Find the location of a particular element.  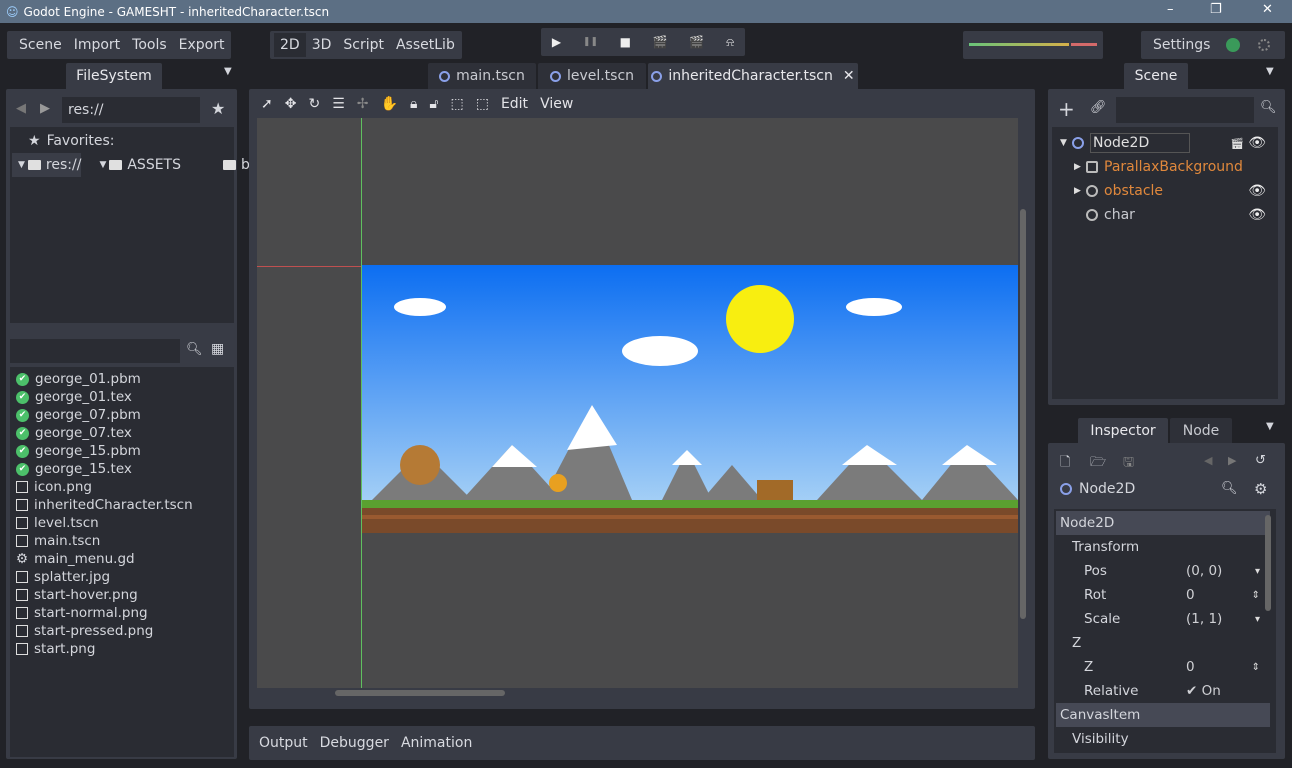

lock-icon: 🔒︎ is located at coordinates (413, 104).